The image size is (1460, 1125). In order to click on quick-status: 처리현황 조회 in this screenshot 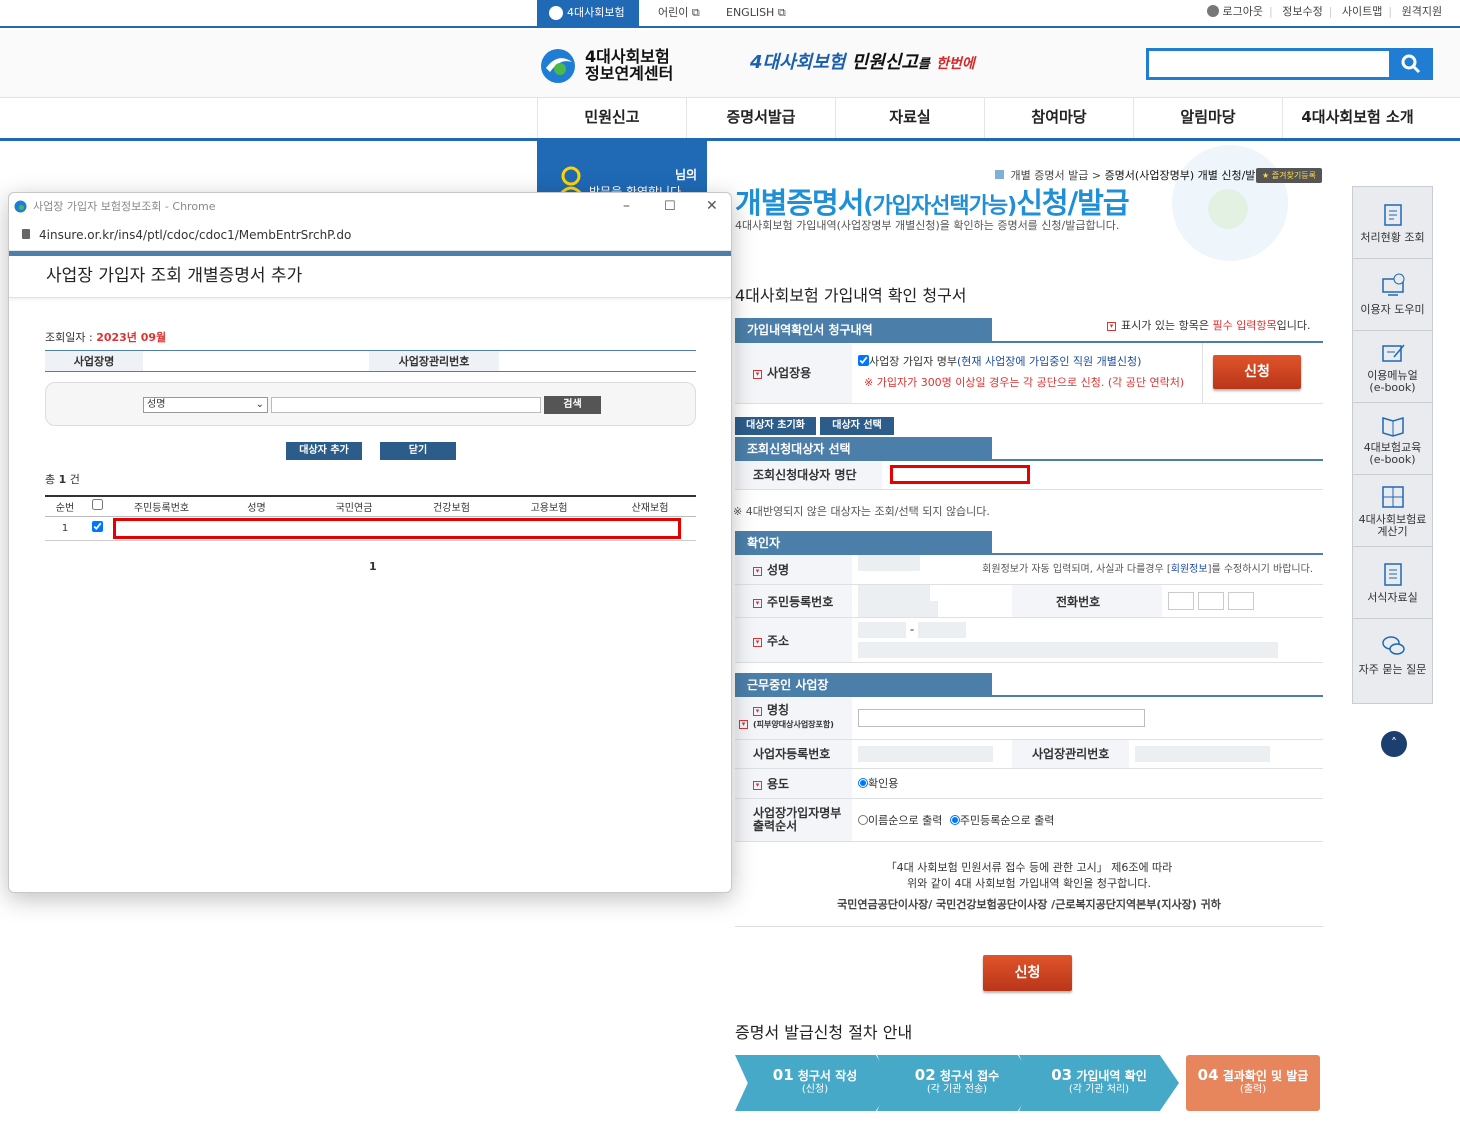, I will do `click(1392, 223)`.